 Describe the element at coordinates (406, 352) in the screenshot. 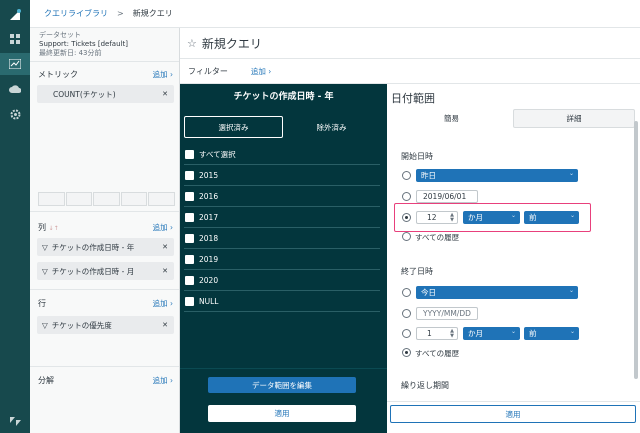

I see `end-all-history-radio` at that location.